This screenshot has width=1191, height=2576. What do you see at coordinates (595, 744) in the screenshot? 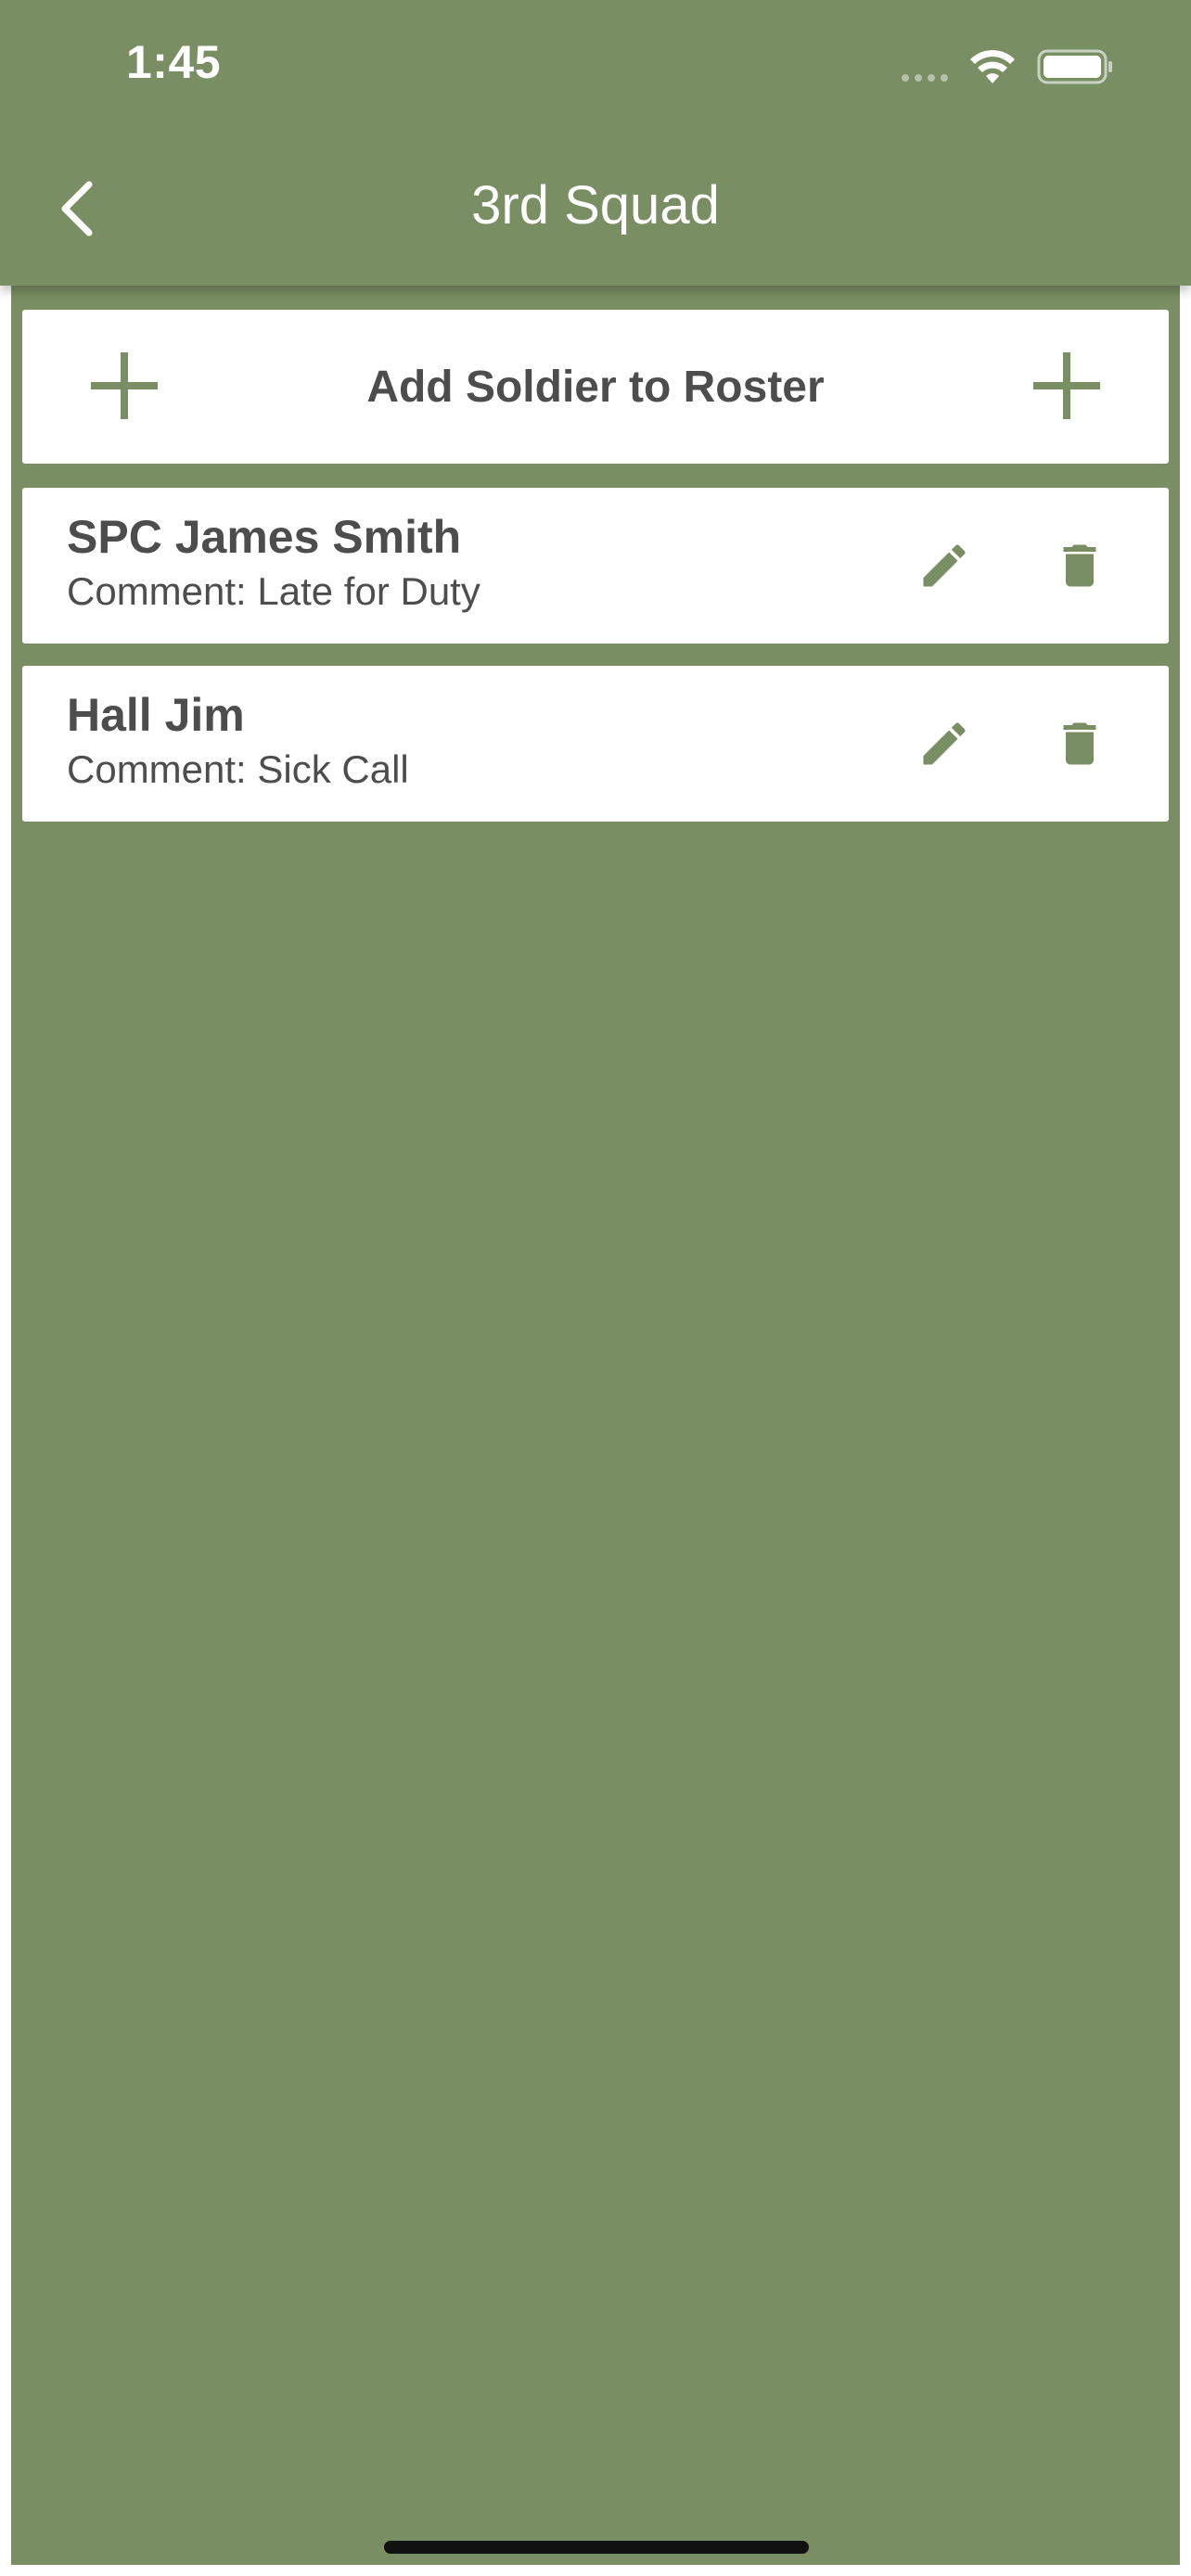
I see `list-item: Hall Jim Comment: Sick Call` at bounding box center [595, 744].